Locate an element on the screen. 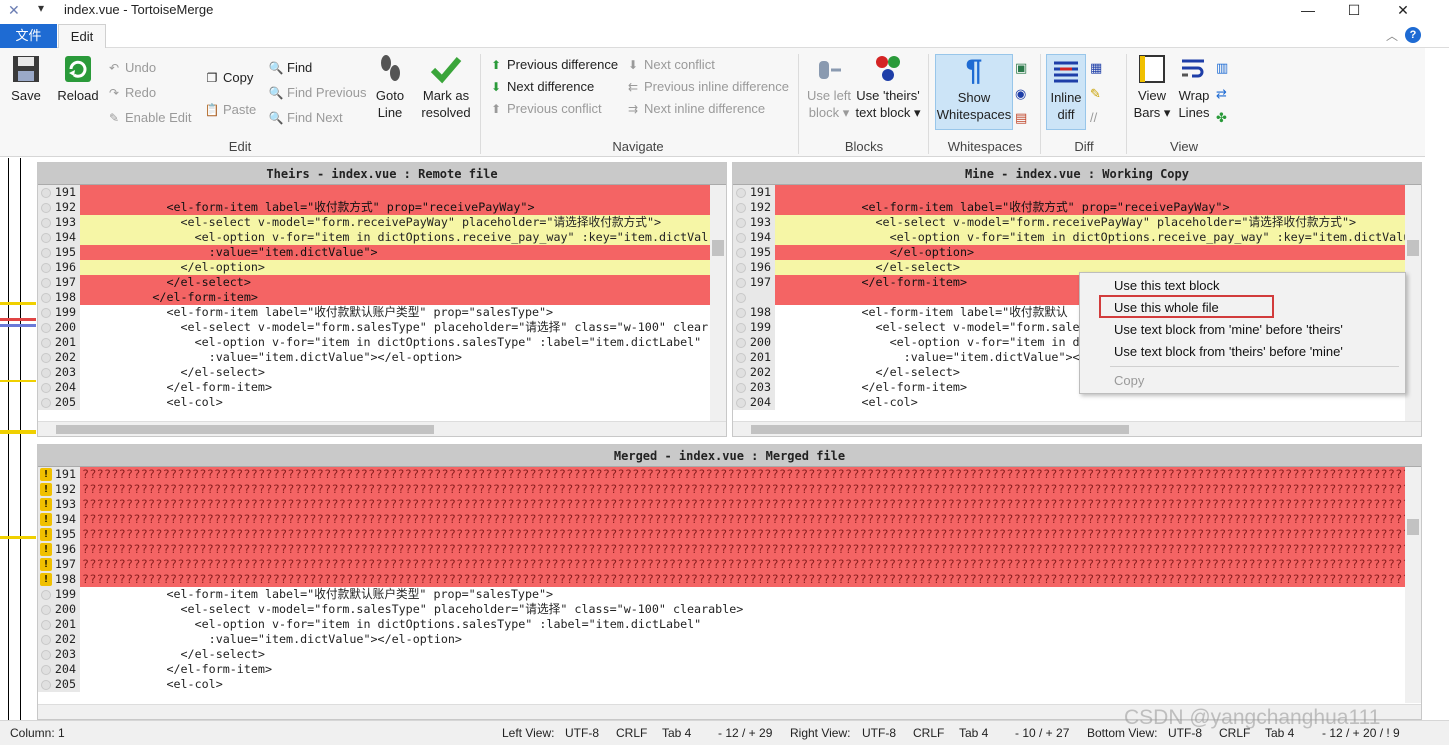  theirs-vertical-scrollbar is located at coordinates (718, 303).